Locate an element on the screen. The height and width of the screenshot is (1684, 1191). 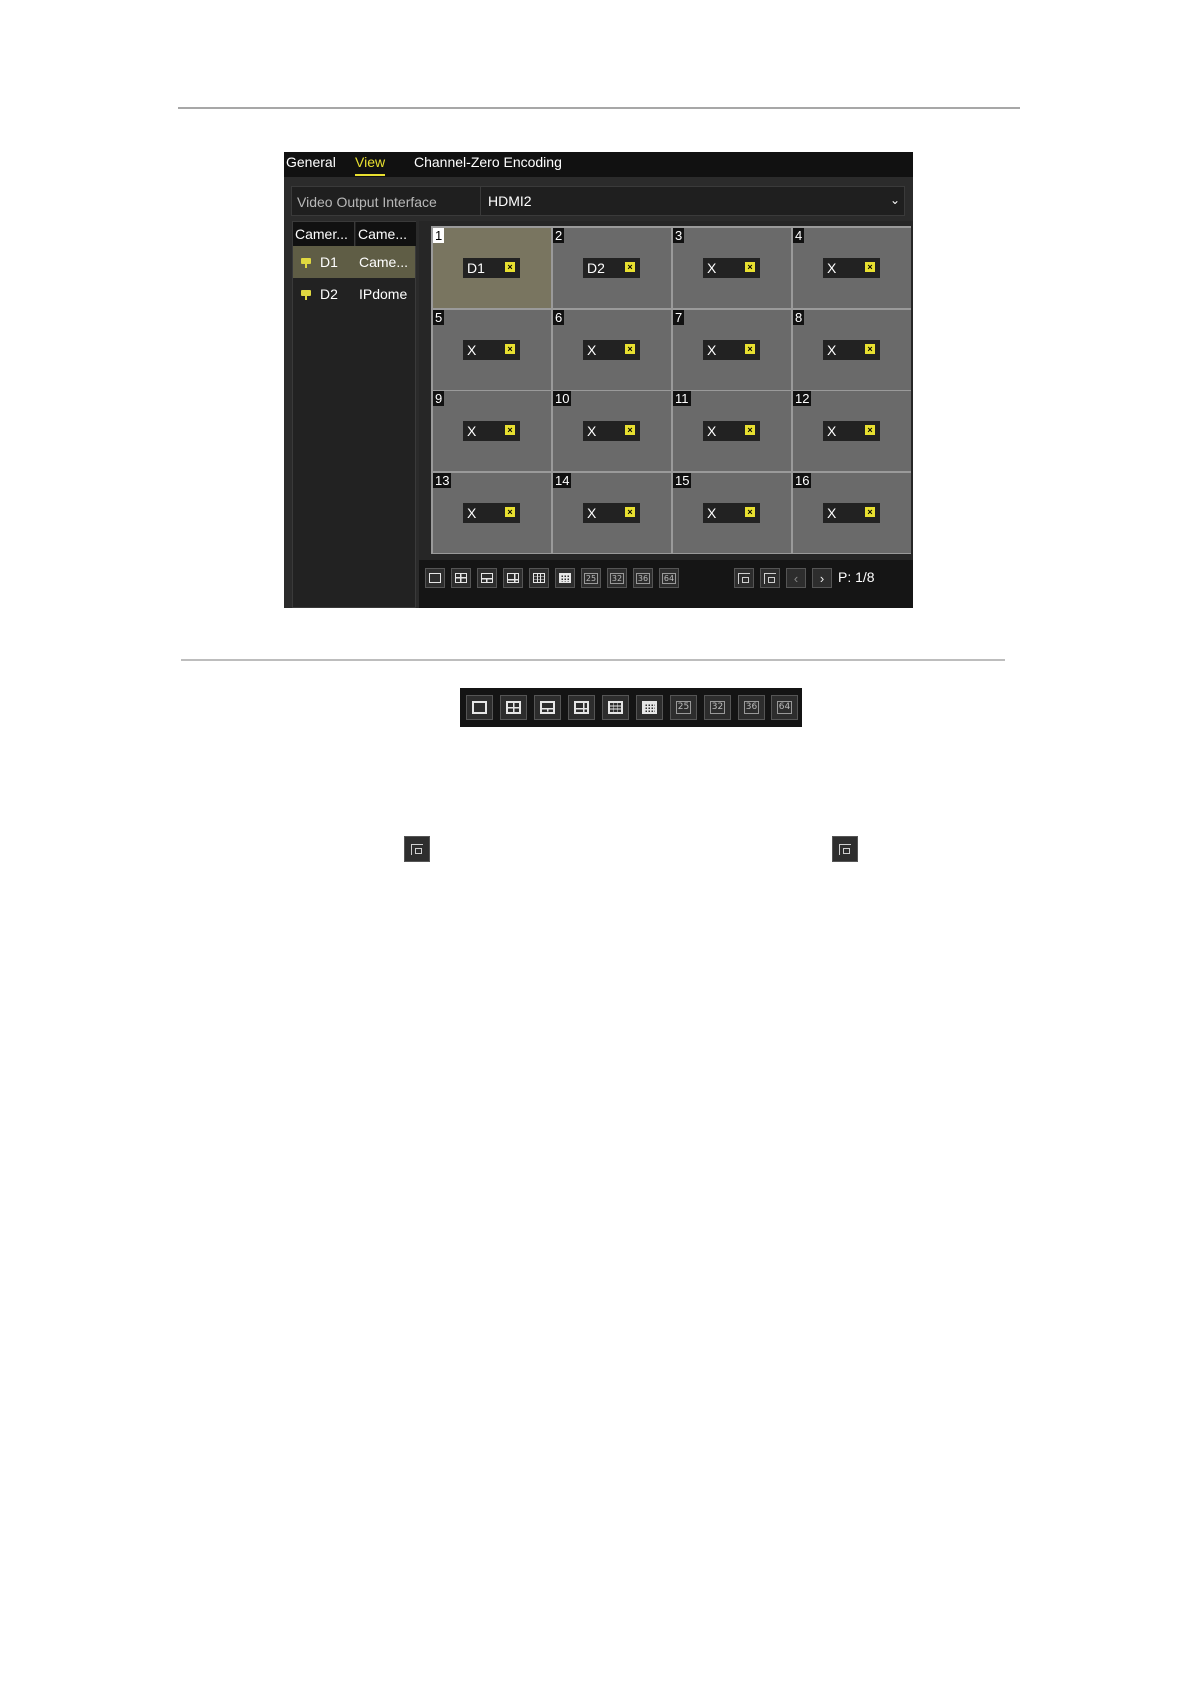
view-cell-9: 9 X × is located at coordinates (492, 431).